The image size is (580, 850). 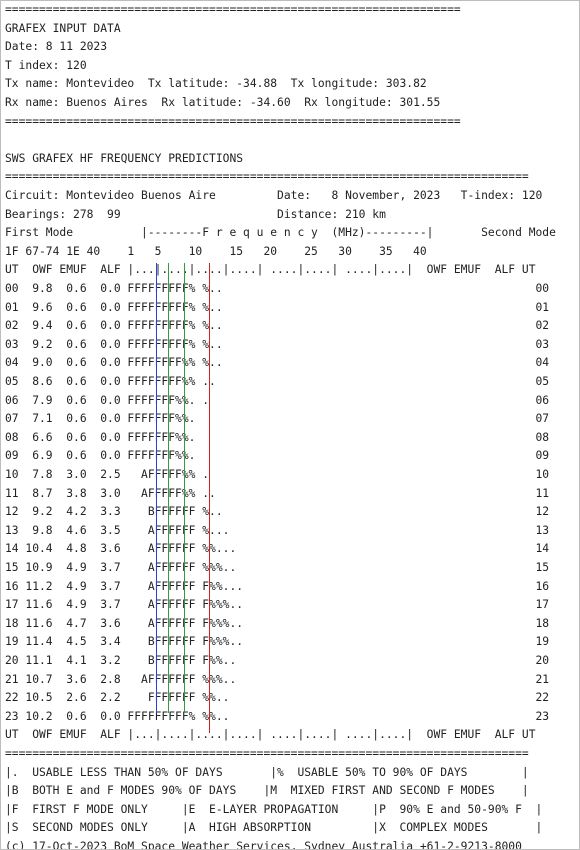 I want to click on report-line: 22 10.5 2.6 2.2 FFFFFFF %%.. 22, so click(x=277, y=698).